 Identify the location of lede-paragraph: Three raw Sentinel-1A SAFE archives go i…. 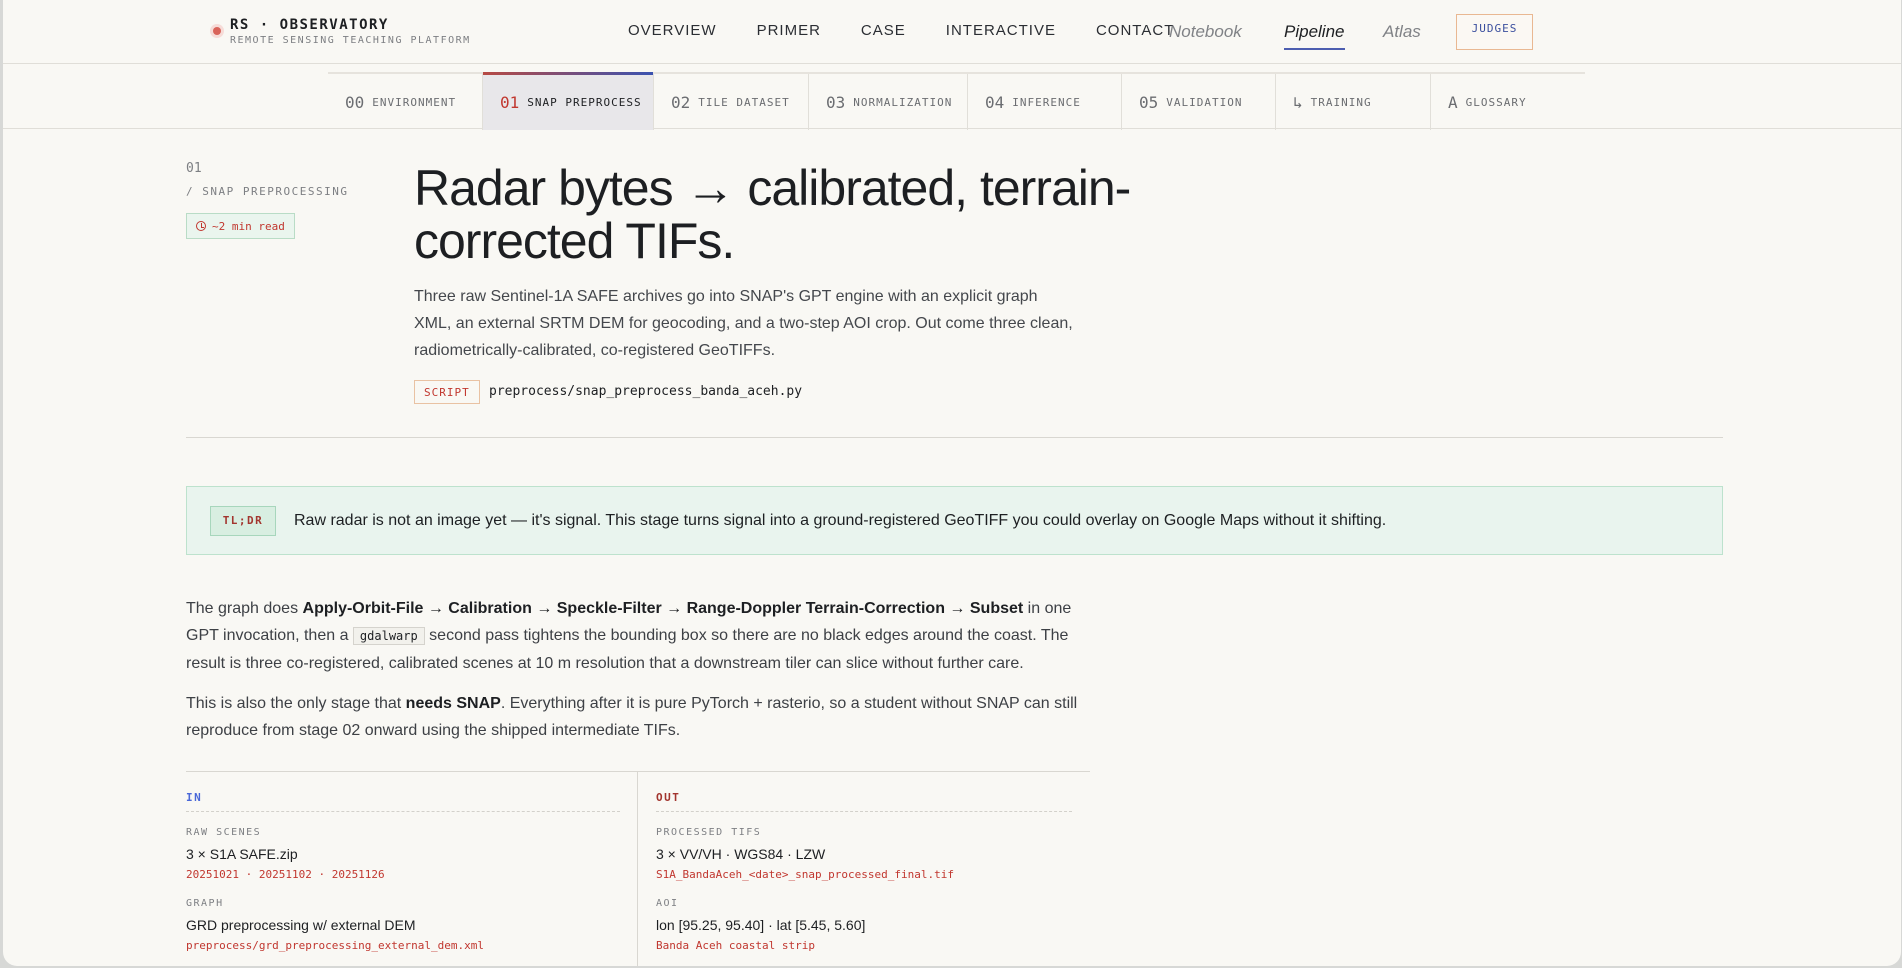
(743, 323).